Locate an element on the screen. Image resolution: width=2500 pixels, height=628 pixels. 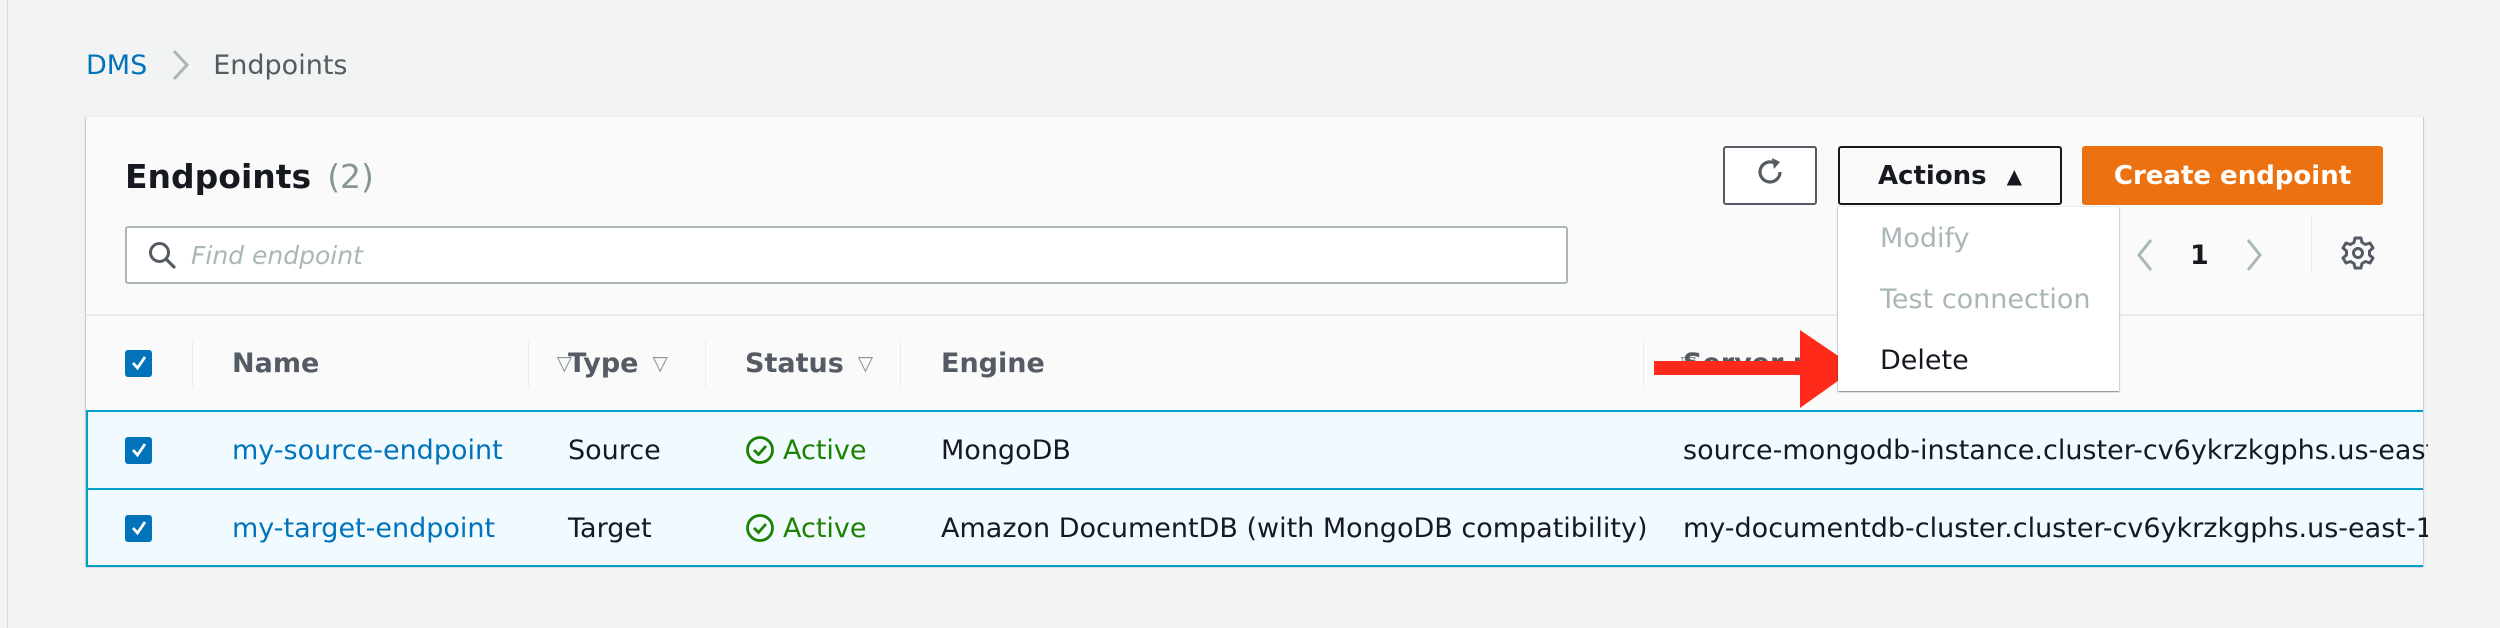
endpoint-count: (2) is located at coordinates (350, 176).